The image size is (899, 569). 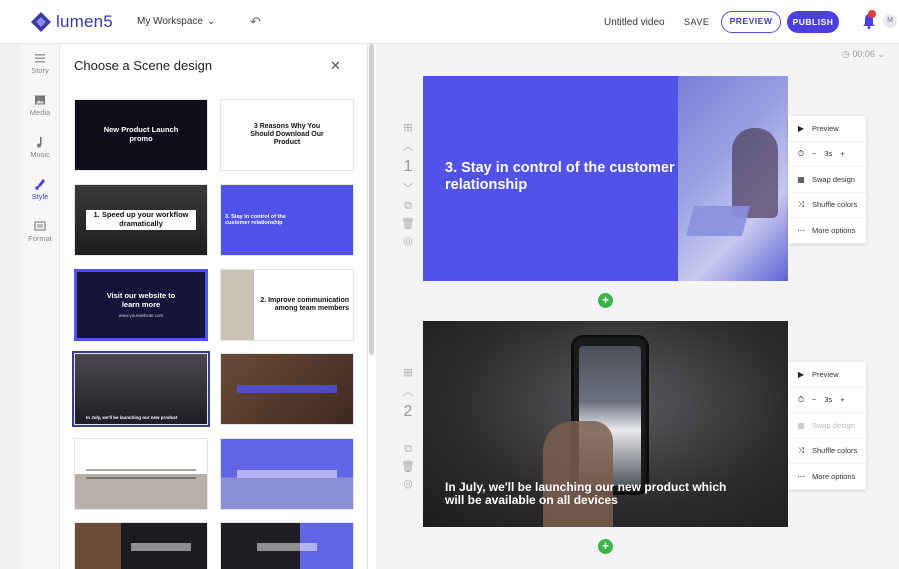 I want to click on scene-number: 1, so click(x=408, y=166).